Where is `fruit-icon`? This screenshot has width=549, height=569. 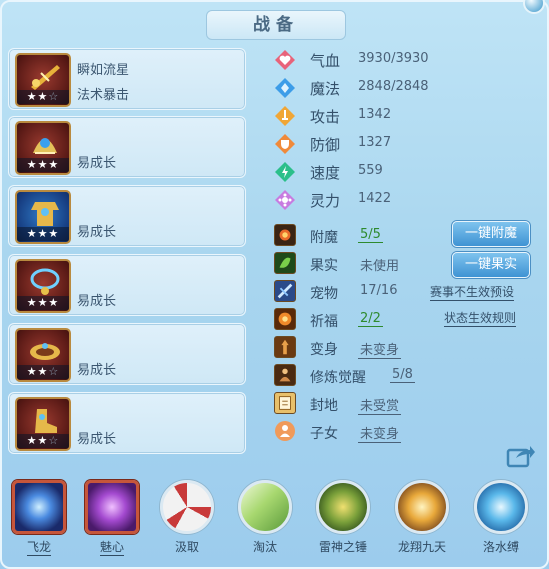
fruit-icon is located at coordinates (285, 263).